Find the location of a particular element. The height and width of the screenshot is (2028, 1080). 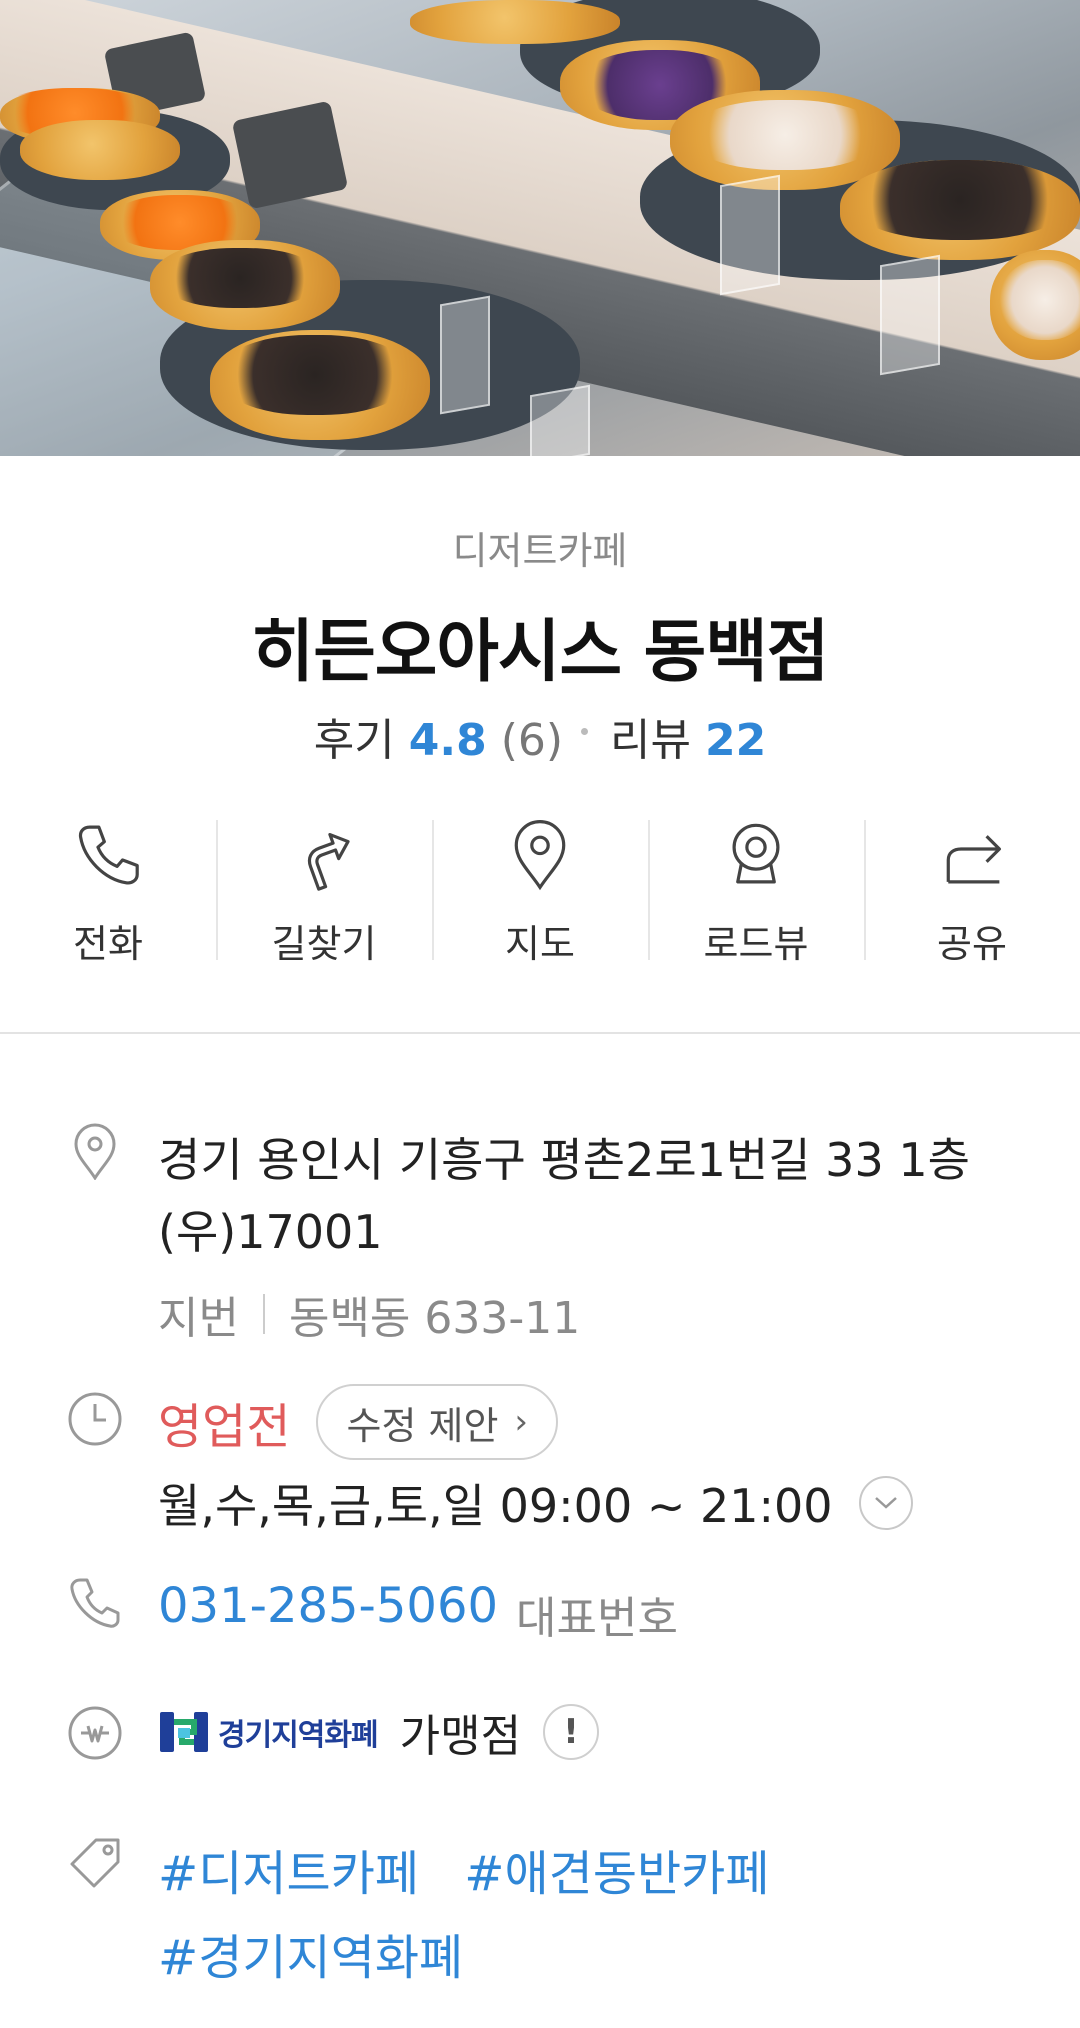

local-currency-icon is located at coordinates (95, 1733).